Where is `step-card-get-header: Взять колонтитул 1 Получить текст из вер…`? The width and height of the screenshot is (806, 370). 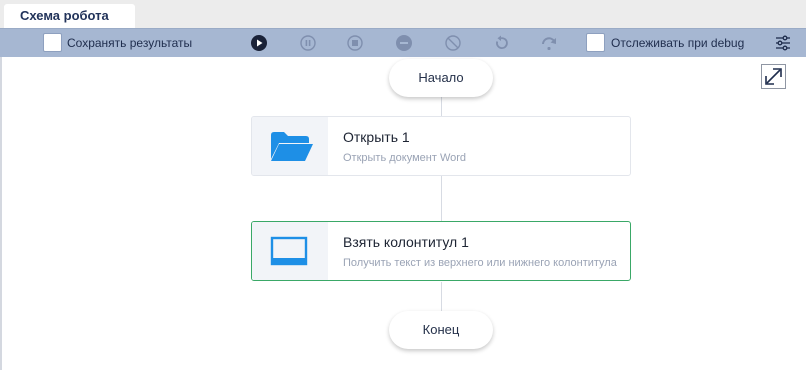 step-card-get-header: Взять колонтитул 1 Получить текст из вер… is located at coordinates (441, 251).